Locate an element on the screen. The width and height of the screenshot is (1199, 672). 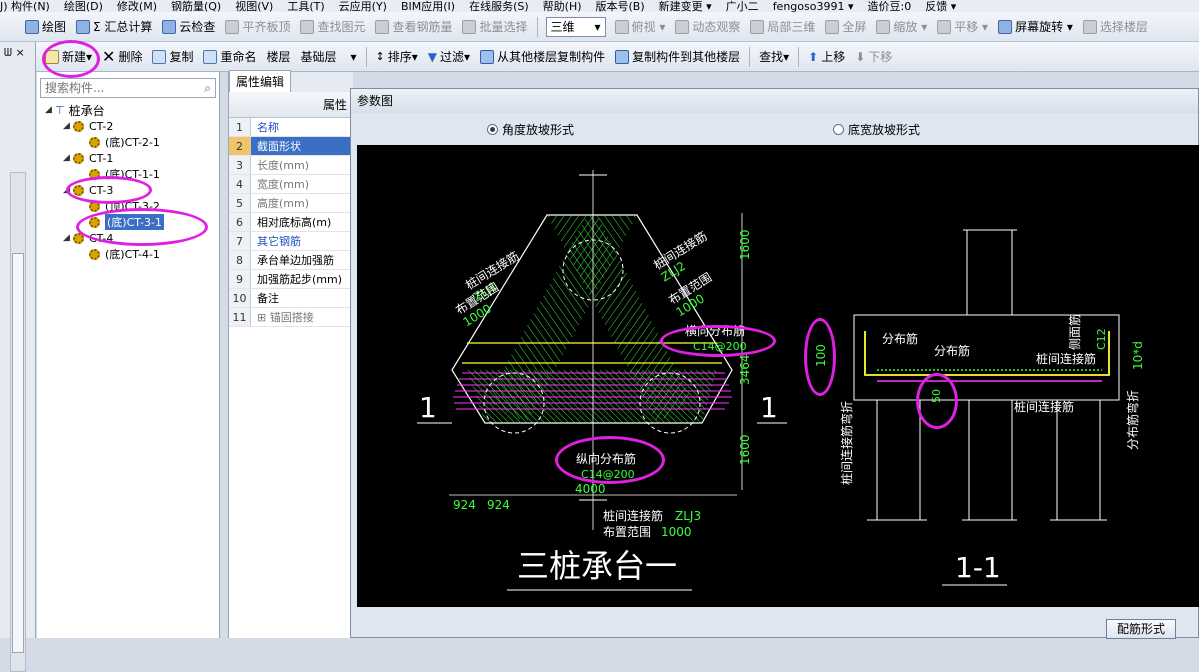
property-row: 11 ⊞ 锚固搭接 is located at coordinates (291, 317).